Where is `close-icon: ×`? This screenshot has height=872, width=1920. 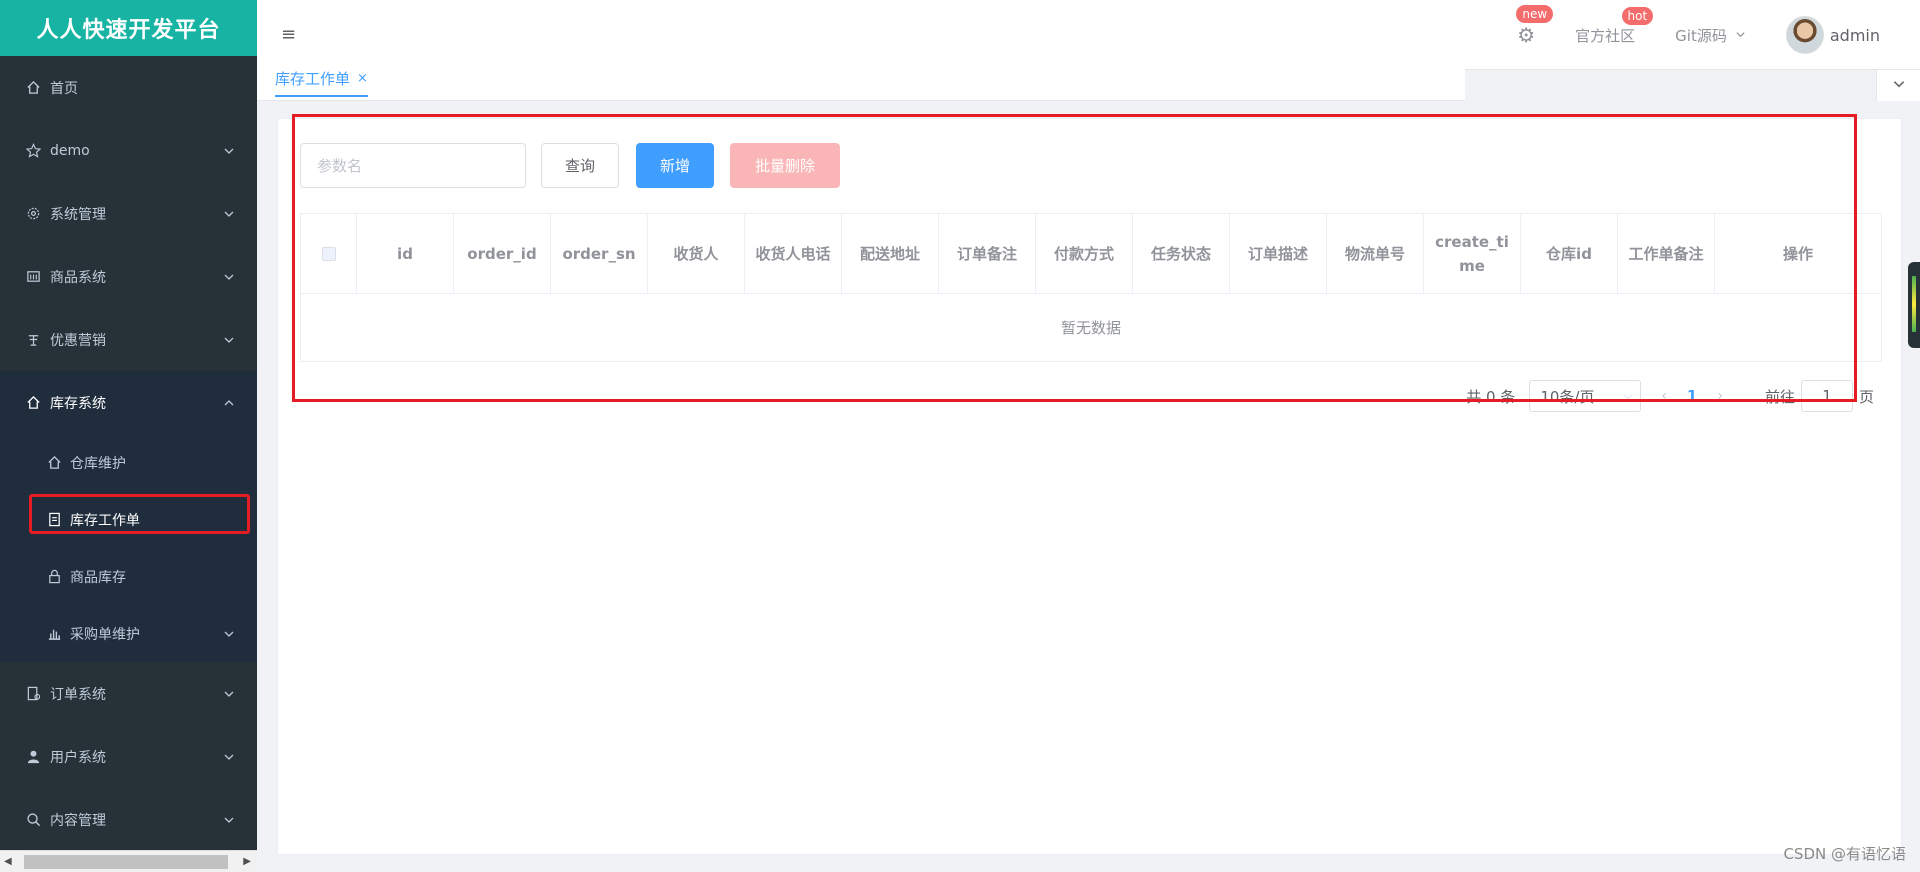
close-icon: × is located at coordinates (362, 78).